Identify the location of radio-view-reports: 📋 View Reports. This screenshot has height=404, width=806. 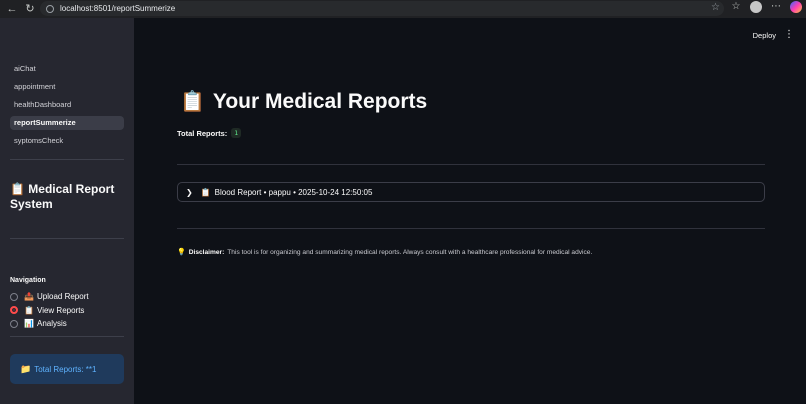
(49, 311).